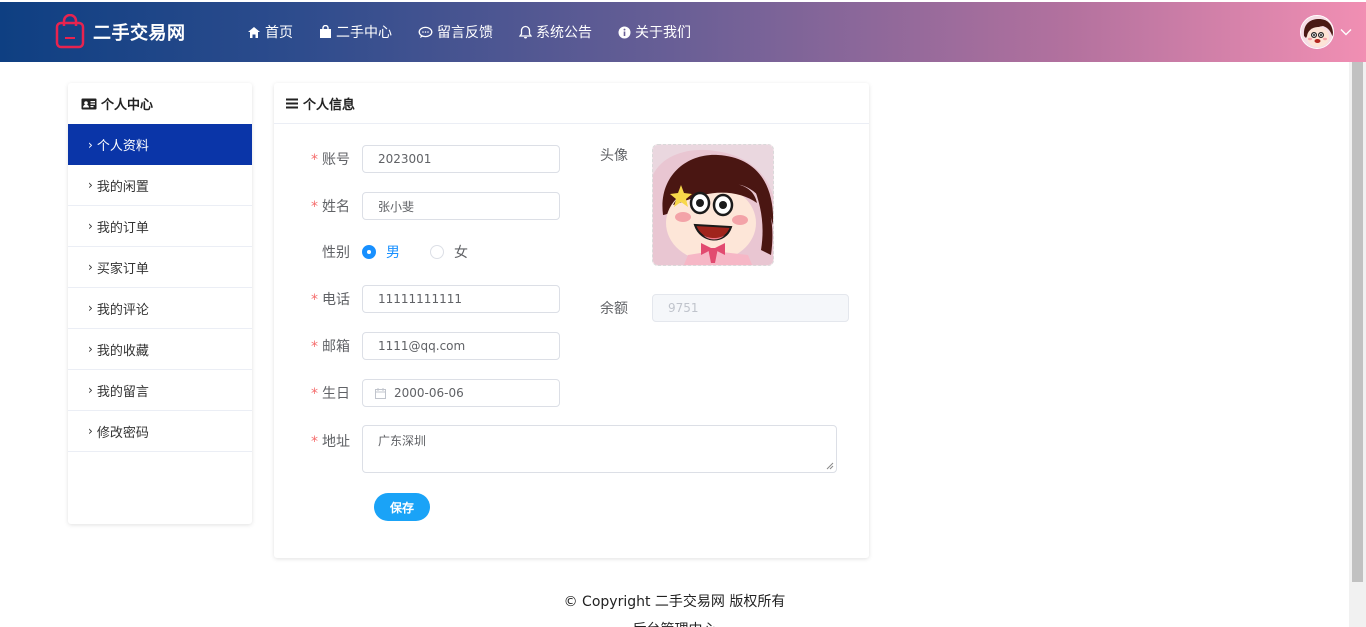 The image size is (1366, 627). I want to click on sidebar-item-label: 我的评论, so click(122, 310).